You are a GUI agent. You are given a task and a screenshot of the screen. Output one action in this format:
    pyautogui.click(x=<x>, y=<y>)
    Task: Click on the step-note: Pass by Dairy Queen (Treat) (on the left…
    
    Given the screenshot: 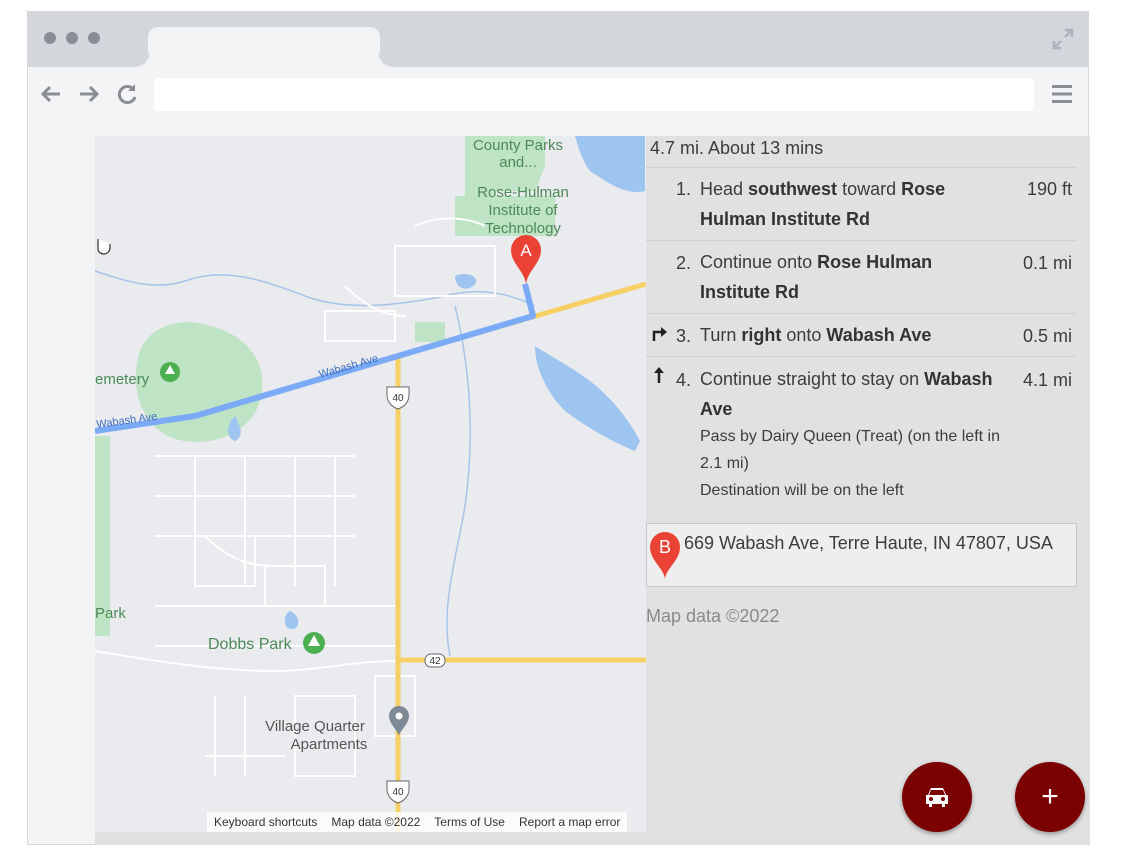 What is the action you would take?
    pyautogui.click(x=850, y=450)
    